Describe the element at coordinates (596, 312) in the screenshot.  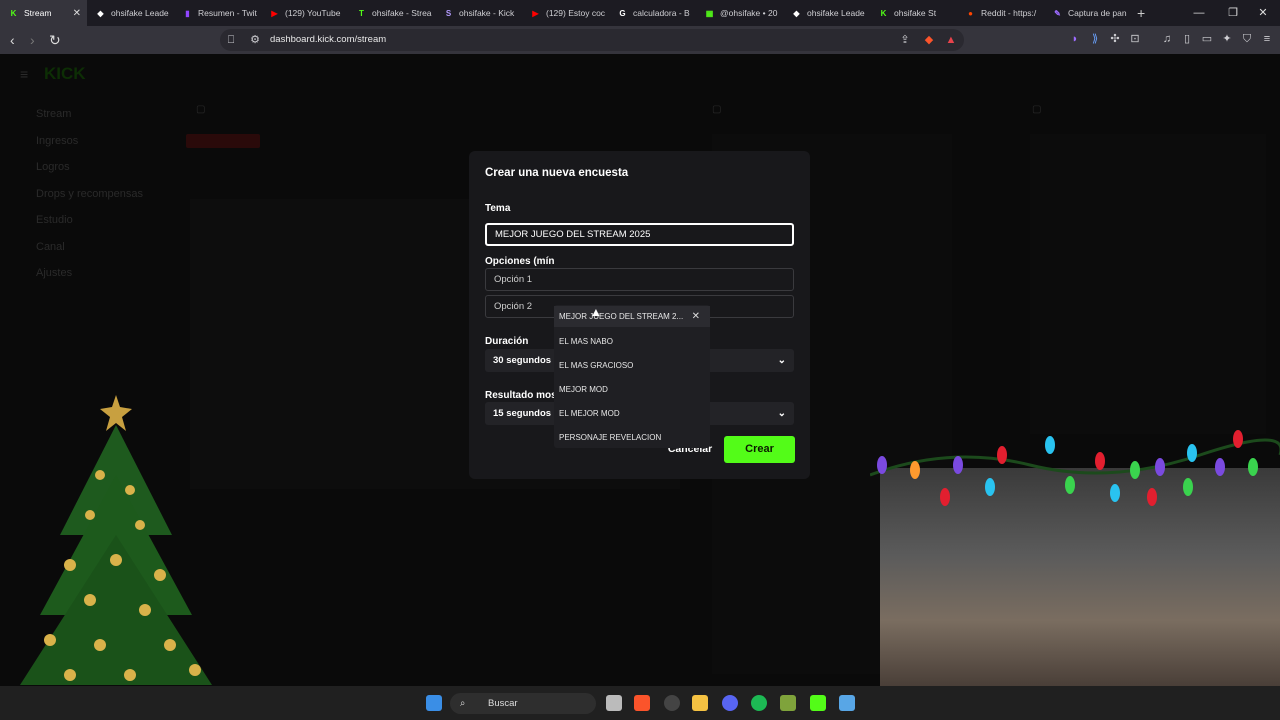
I see `mouse-cursor-icon: ▲` at that location.